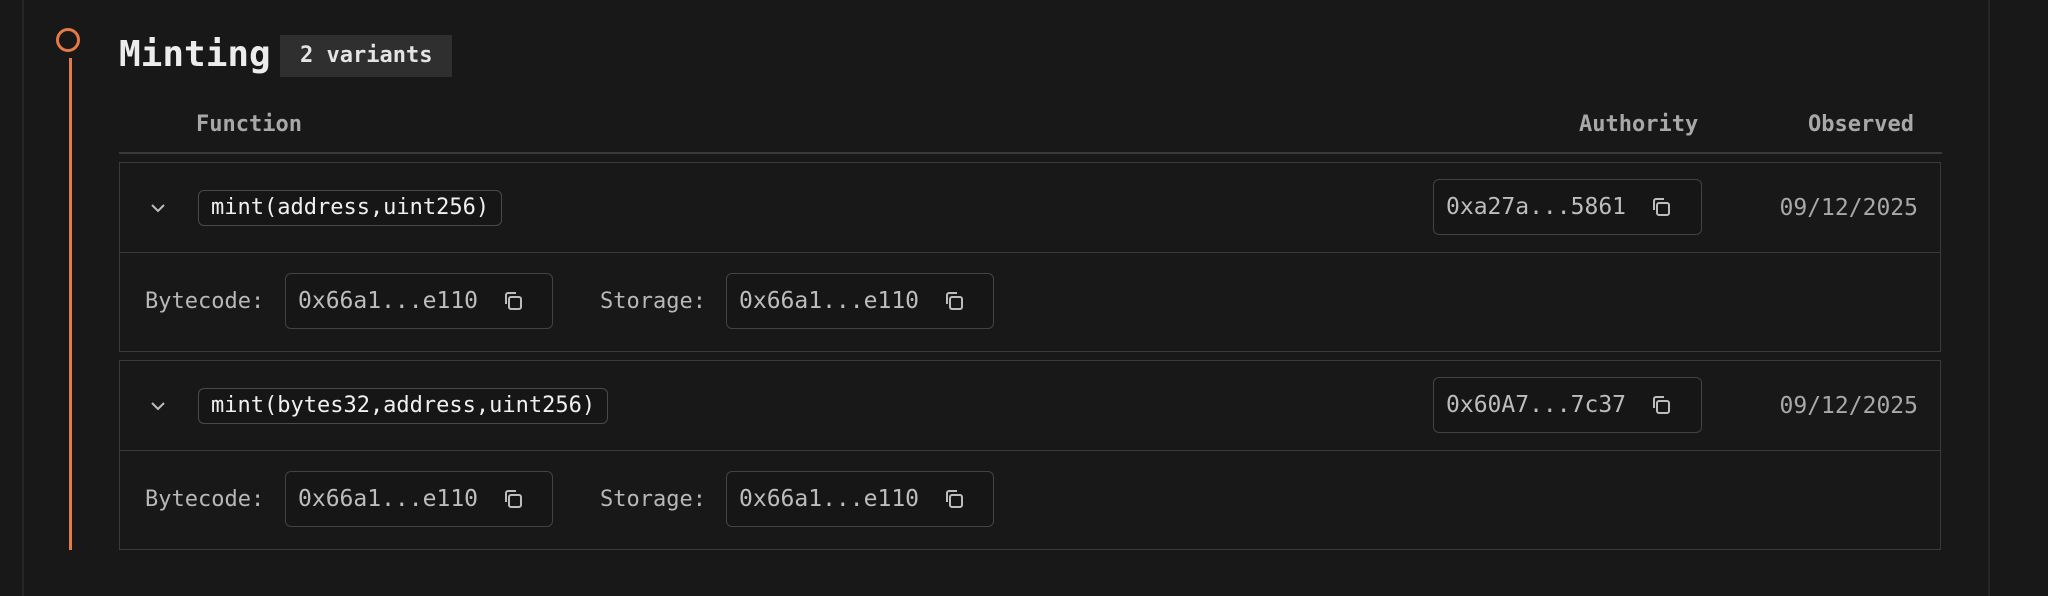  I want to click on timeline-node-icon, so click(68, 40).